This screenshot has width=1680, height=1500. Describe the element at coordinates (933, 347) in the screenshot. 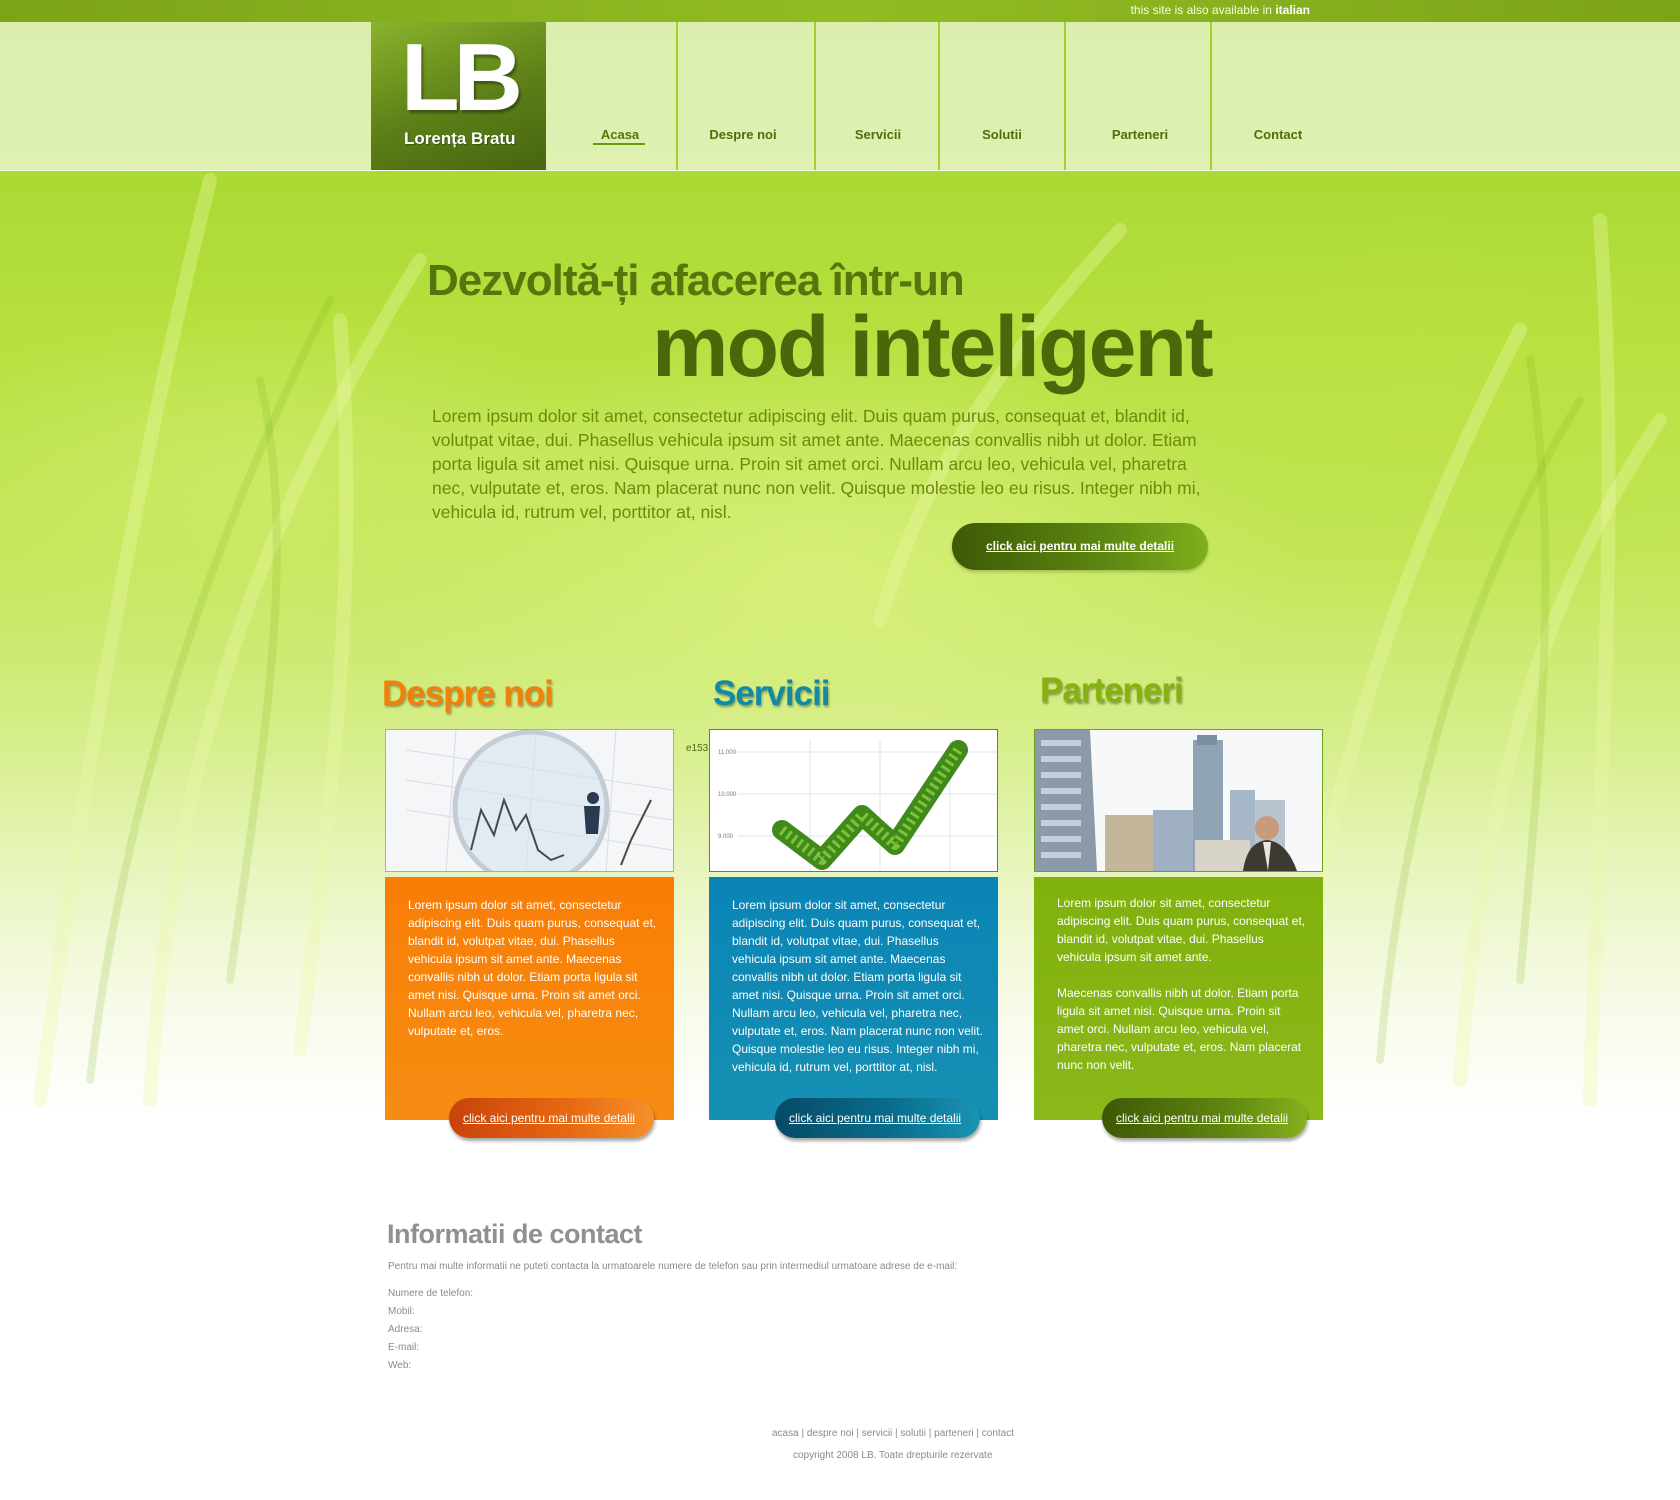

I see `hero-headline-line2: mod inteligent` at that location.